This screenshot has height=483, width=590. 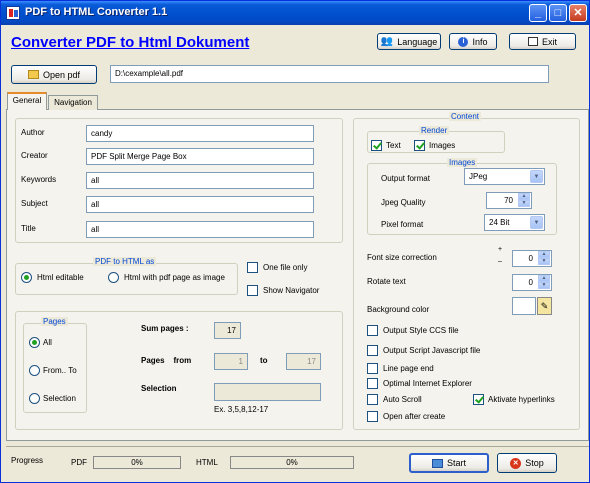 I want to click on stop-button-label: Stop, so click(x=534, y=463).